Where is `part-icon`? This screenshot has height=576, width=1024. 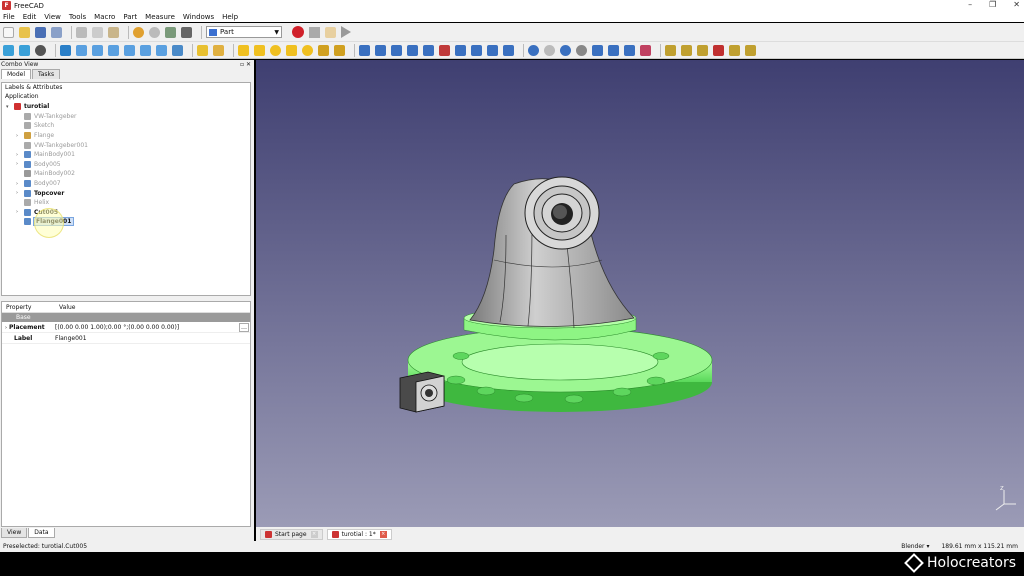 part-icon is located at coordinates (202, 50).